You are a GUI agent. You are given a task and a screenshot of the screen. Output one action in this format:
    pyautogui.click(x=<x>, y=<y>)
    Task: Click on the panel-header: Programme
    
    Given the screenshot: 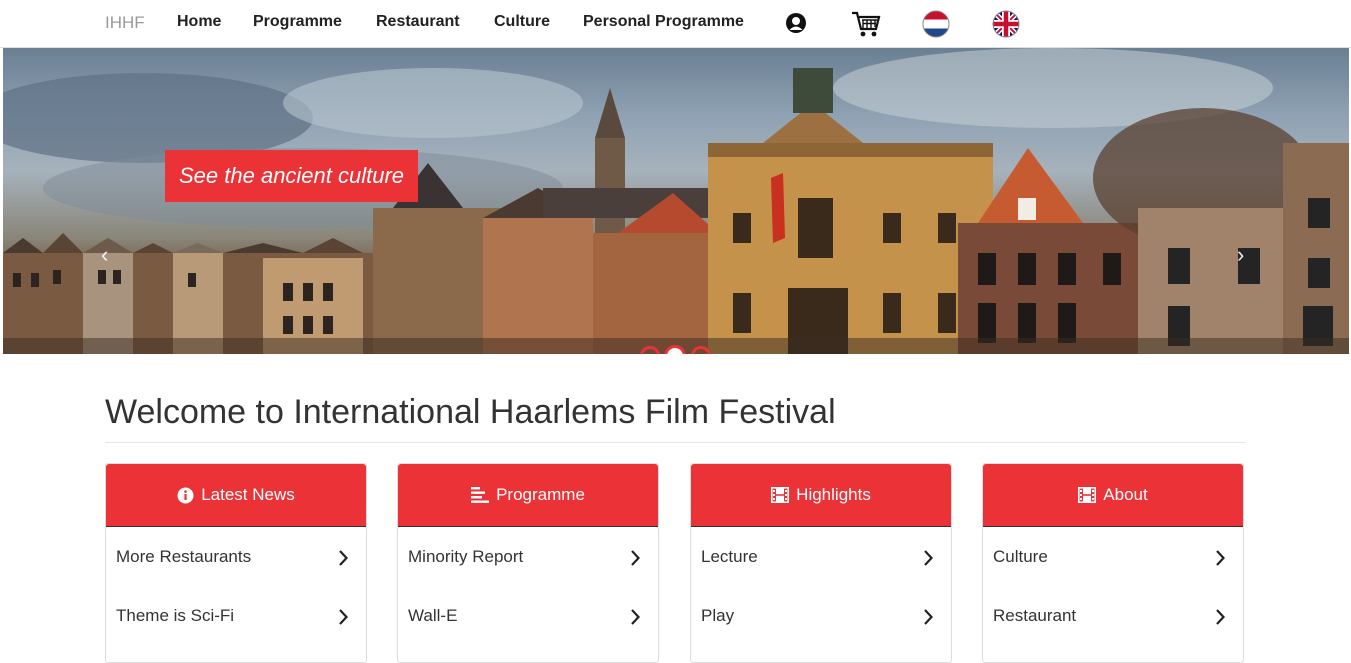 What is the action you would take?
    pyautogui.click(x=528, y=495)
    